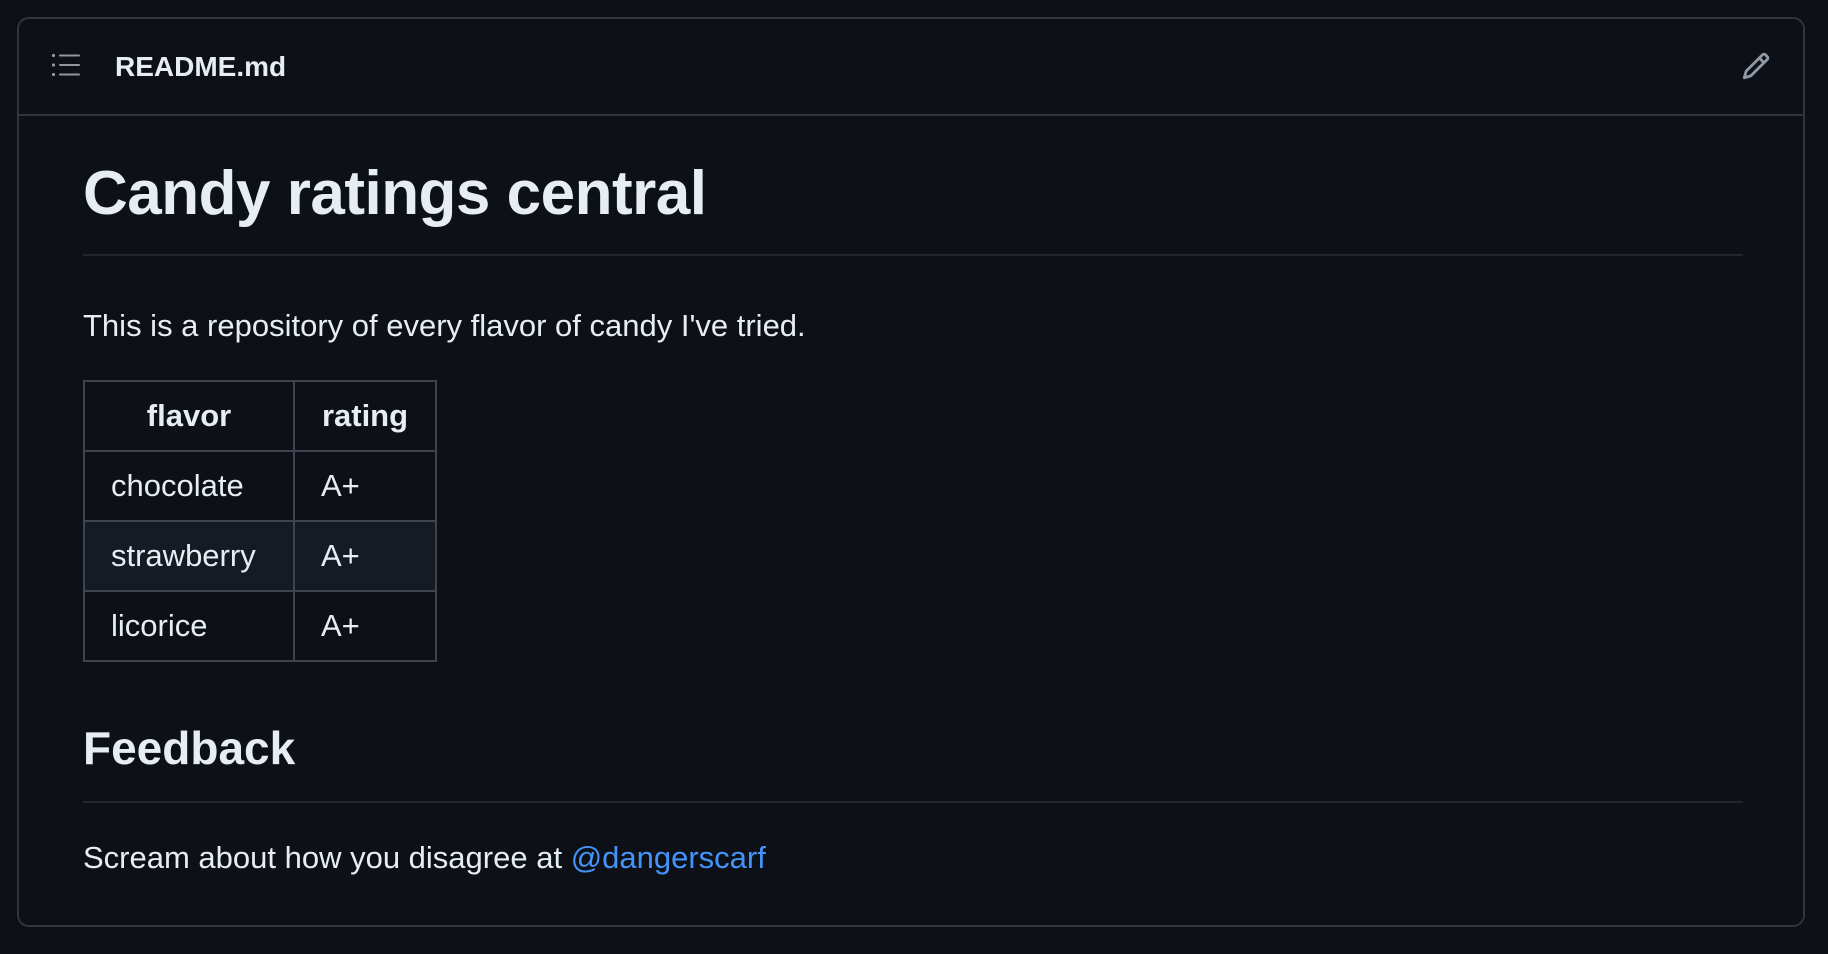 The height and width of the screenshot is (954, 1828). What do you see at coordinates (668, 857) in the screenshot?
I see `user-mention-link: @dangerscarf` at bounding box center [668, 857].